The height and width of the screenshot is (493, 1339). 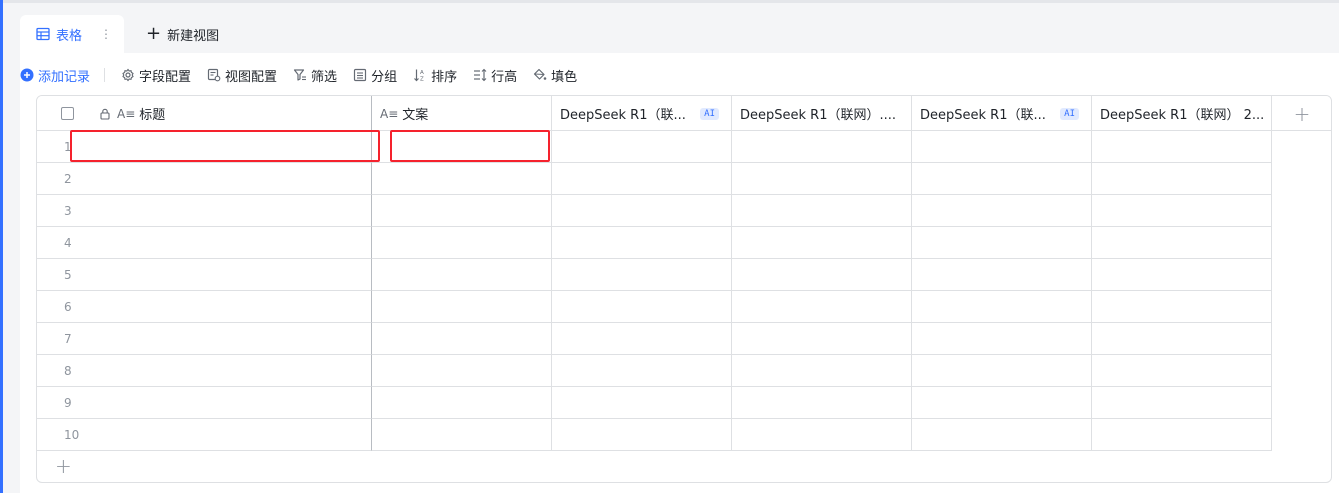 What do you see at coordinates (422, 73) in the screenshot?
I see `svg-text: A` at bounding box center [422, 73].